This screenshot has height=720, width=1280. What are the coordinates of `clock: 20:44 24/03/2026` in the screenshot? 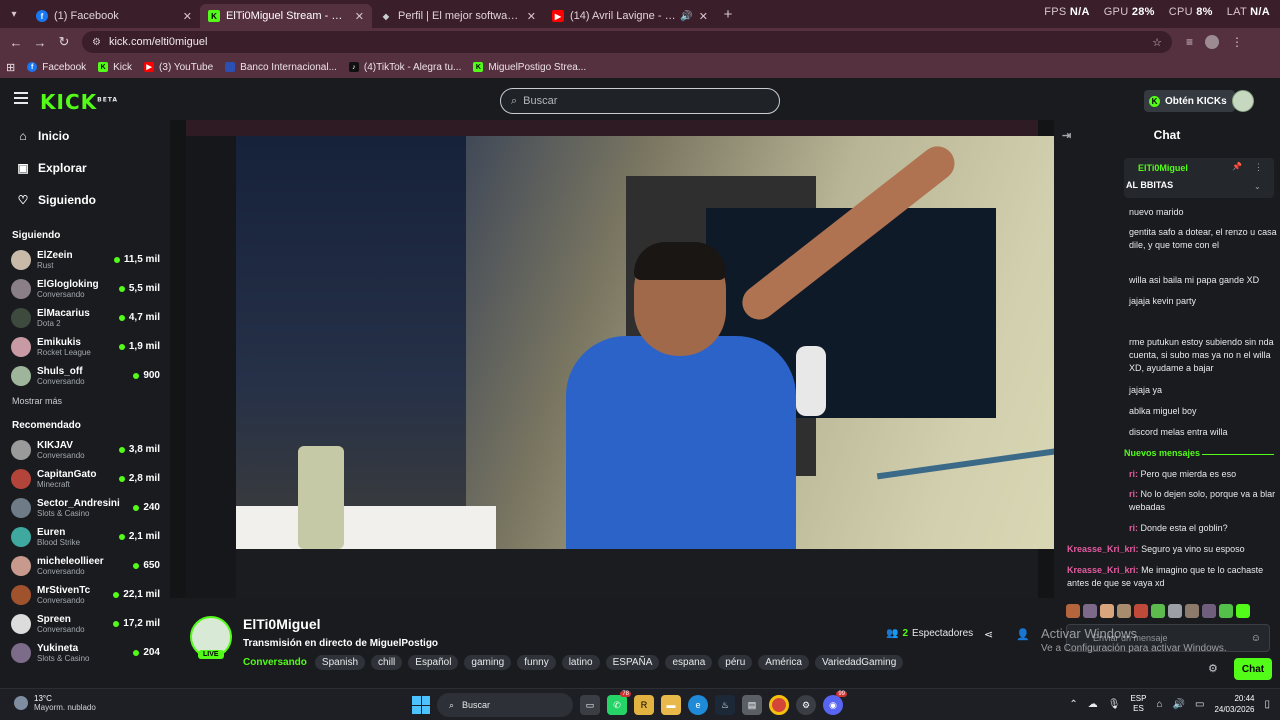 It's located at (1234, 704).